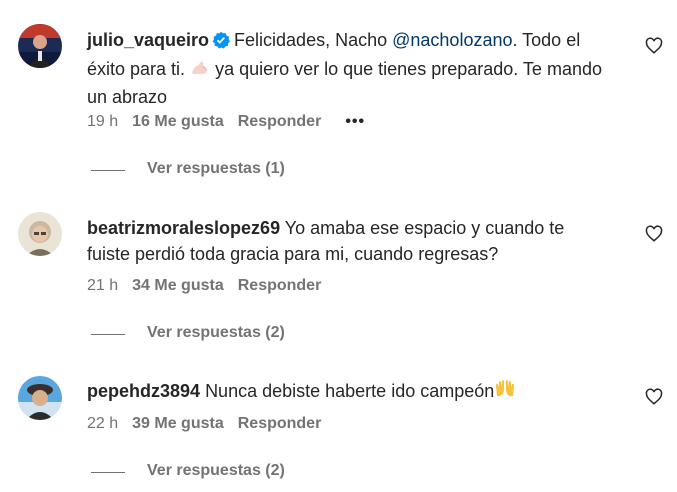  I want to click on likes-count: 34 Me gusta, so click(178, 285).